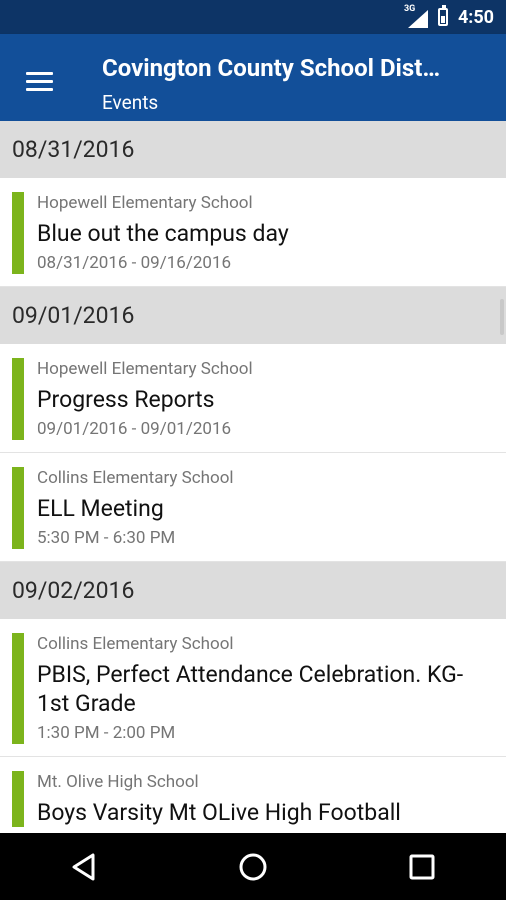 This screenshot has height=900, width=506. What do you see at coordinates (106, 733) in the screenshot?
I see `event-dates: 1:30 PM - 2:00 PM` at bounding box center [106, 733].